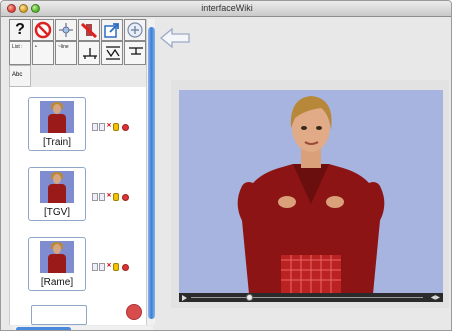  I want to click on sign-list-scrollbar, so click(150, 172).